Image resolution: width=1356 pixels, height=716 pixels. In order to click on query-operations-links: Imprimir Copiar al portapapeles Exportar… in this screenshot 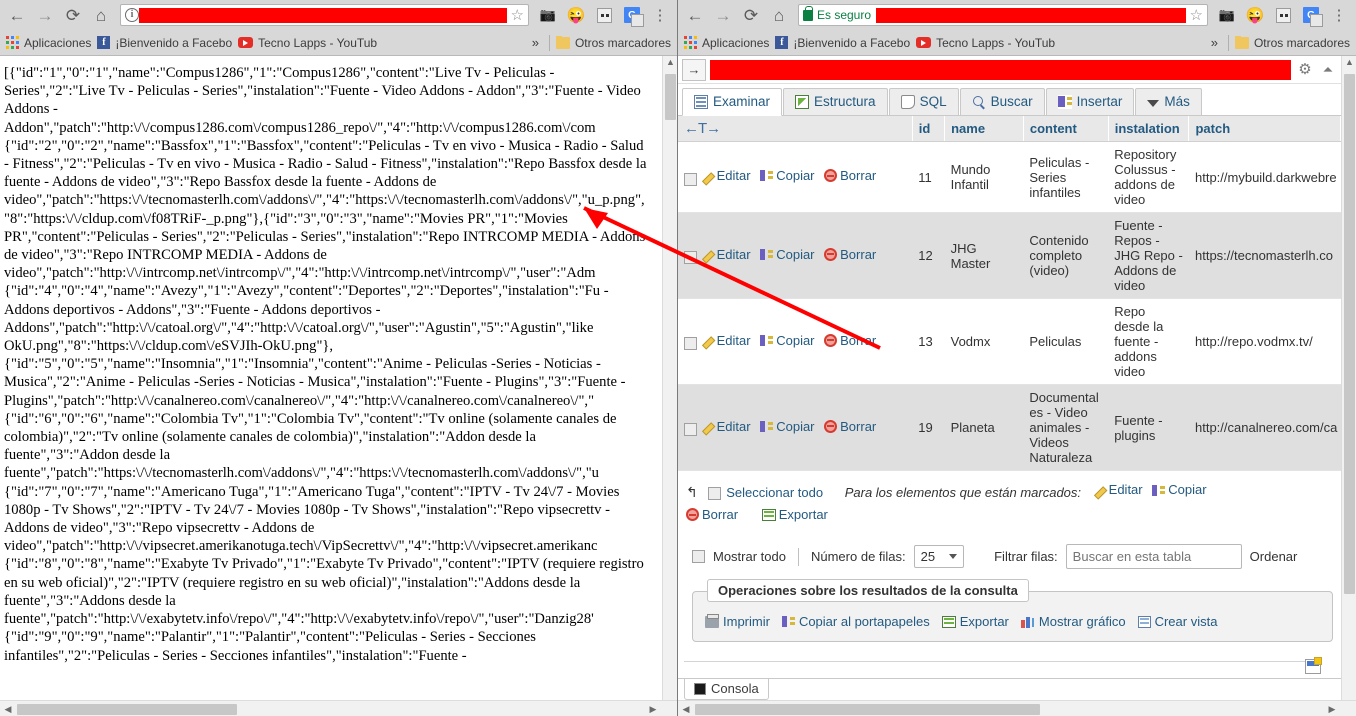, I will do `click(1012, 621)`.